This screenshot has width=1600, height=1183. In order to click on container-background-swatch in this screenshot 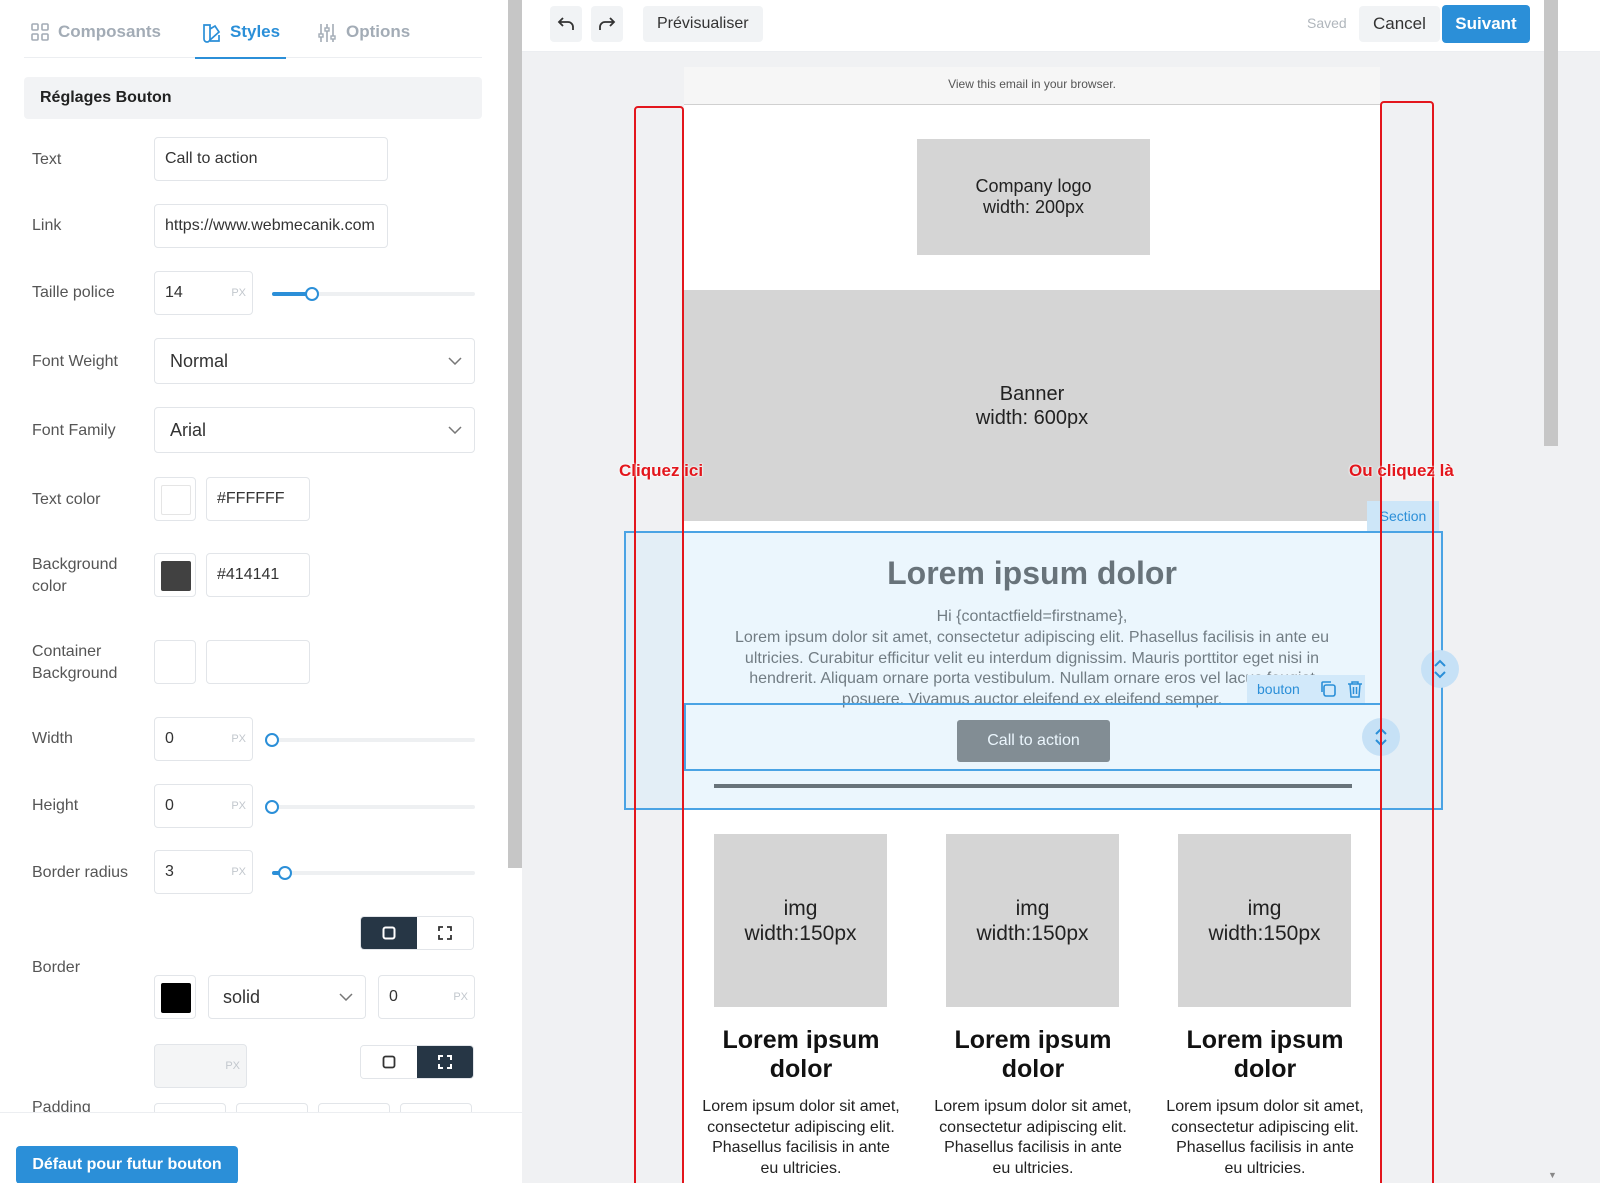, I will do `click(175, 662)`.